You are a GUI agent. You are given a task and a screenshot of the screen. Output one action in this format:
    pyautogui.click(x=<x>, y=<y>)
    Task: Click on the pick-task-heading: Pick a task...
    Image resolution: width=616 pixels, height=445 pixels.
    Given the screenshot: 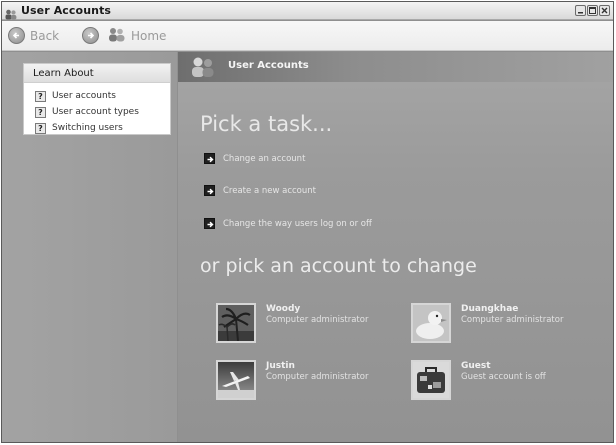 What is the action you would take?
    pyautogui.click(x=266, y=124)
    